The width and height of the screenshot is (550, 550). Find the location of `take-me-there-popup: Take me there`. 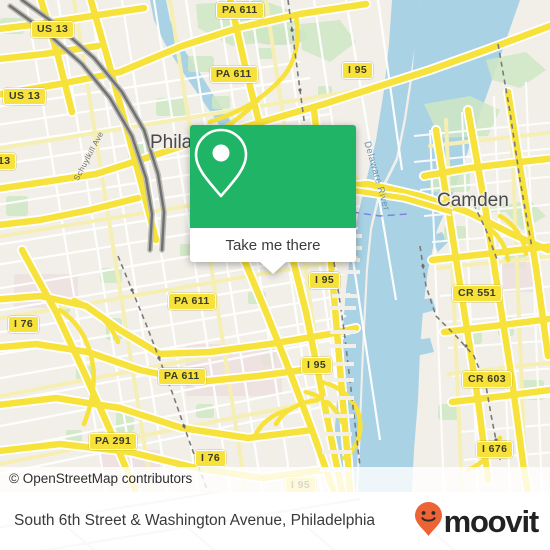

take-me-there-popup: Take me there is located at coordinates (273, 199).